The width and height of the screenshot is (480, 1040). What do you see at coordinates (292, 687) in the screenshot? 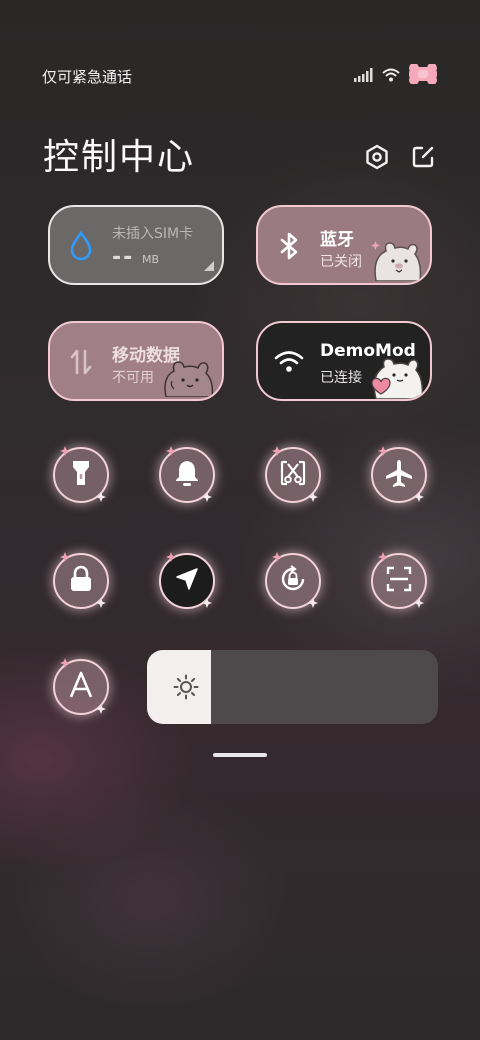
I see `brightness-slider` at bounding box center [292, 687].